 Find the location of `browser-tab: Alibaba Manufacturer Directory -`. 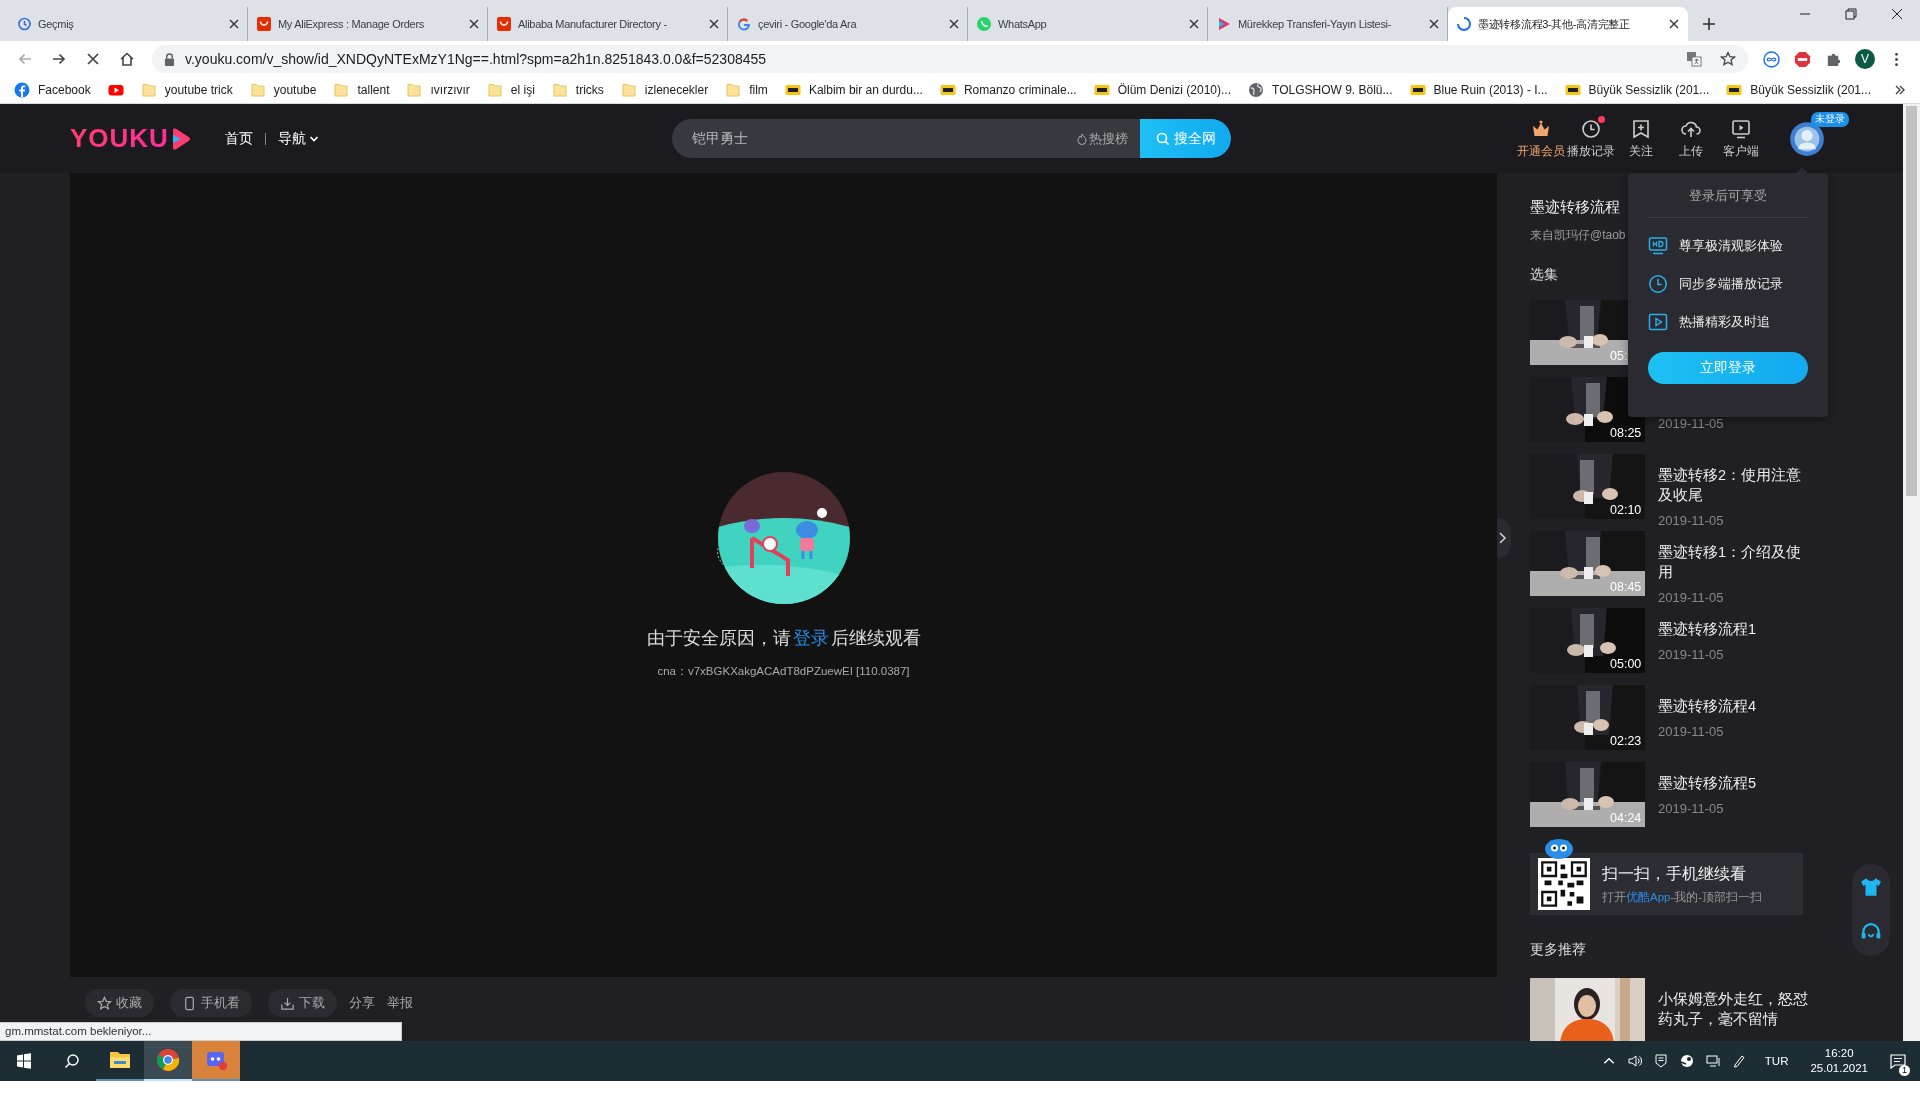

browser-tab: Alibaba Manufacturer Directory - is located at coordinates (608, 24).